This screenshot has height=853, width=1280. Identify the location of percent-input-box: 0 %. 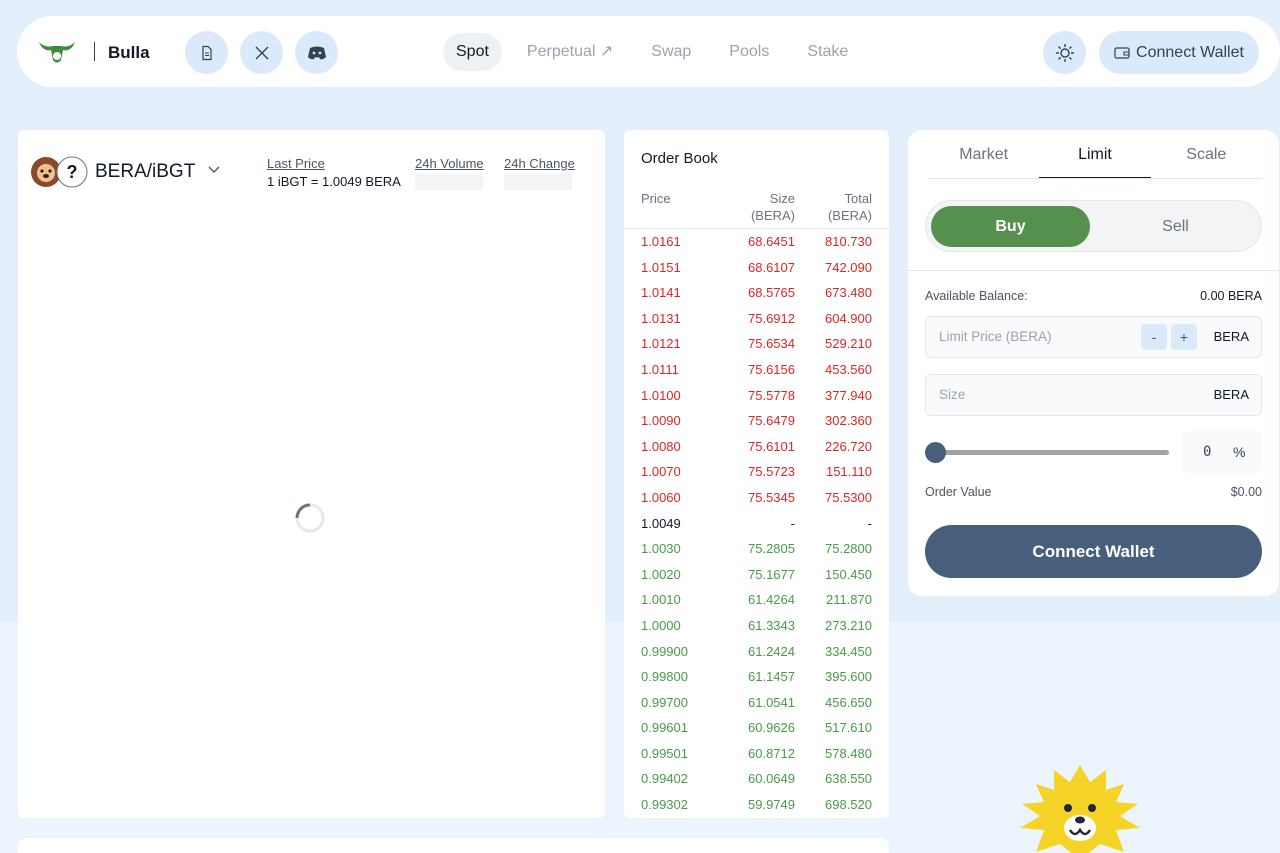
(1222, 452).